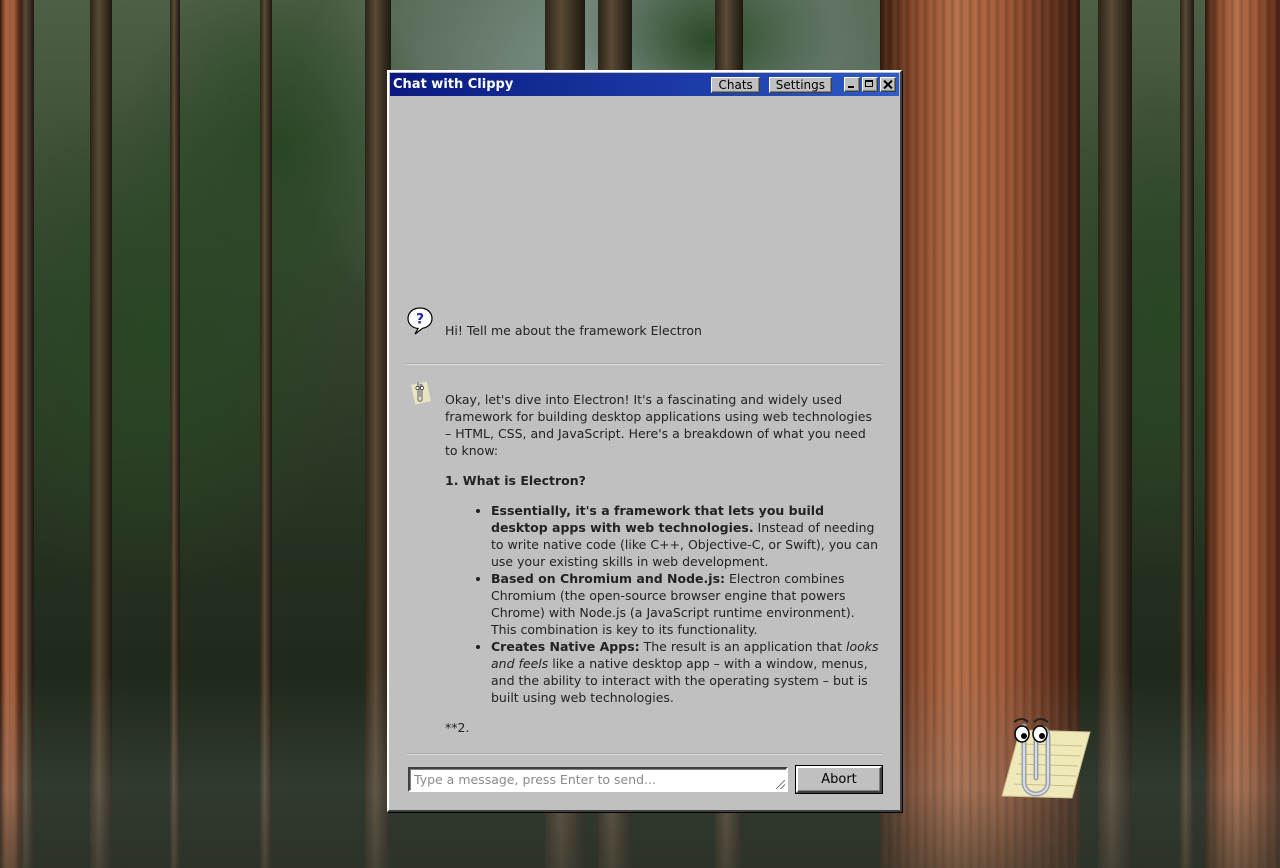 The height and width of the screenshot is (868, 1280). What do you see at coordinates (453, 84) in the screenshot?
I see `window-title: Chat with Clippy` at bounding box center [453, 84].